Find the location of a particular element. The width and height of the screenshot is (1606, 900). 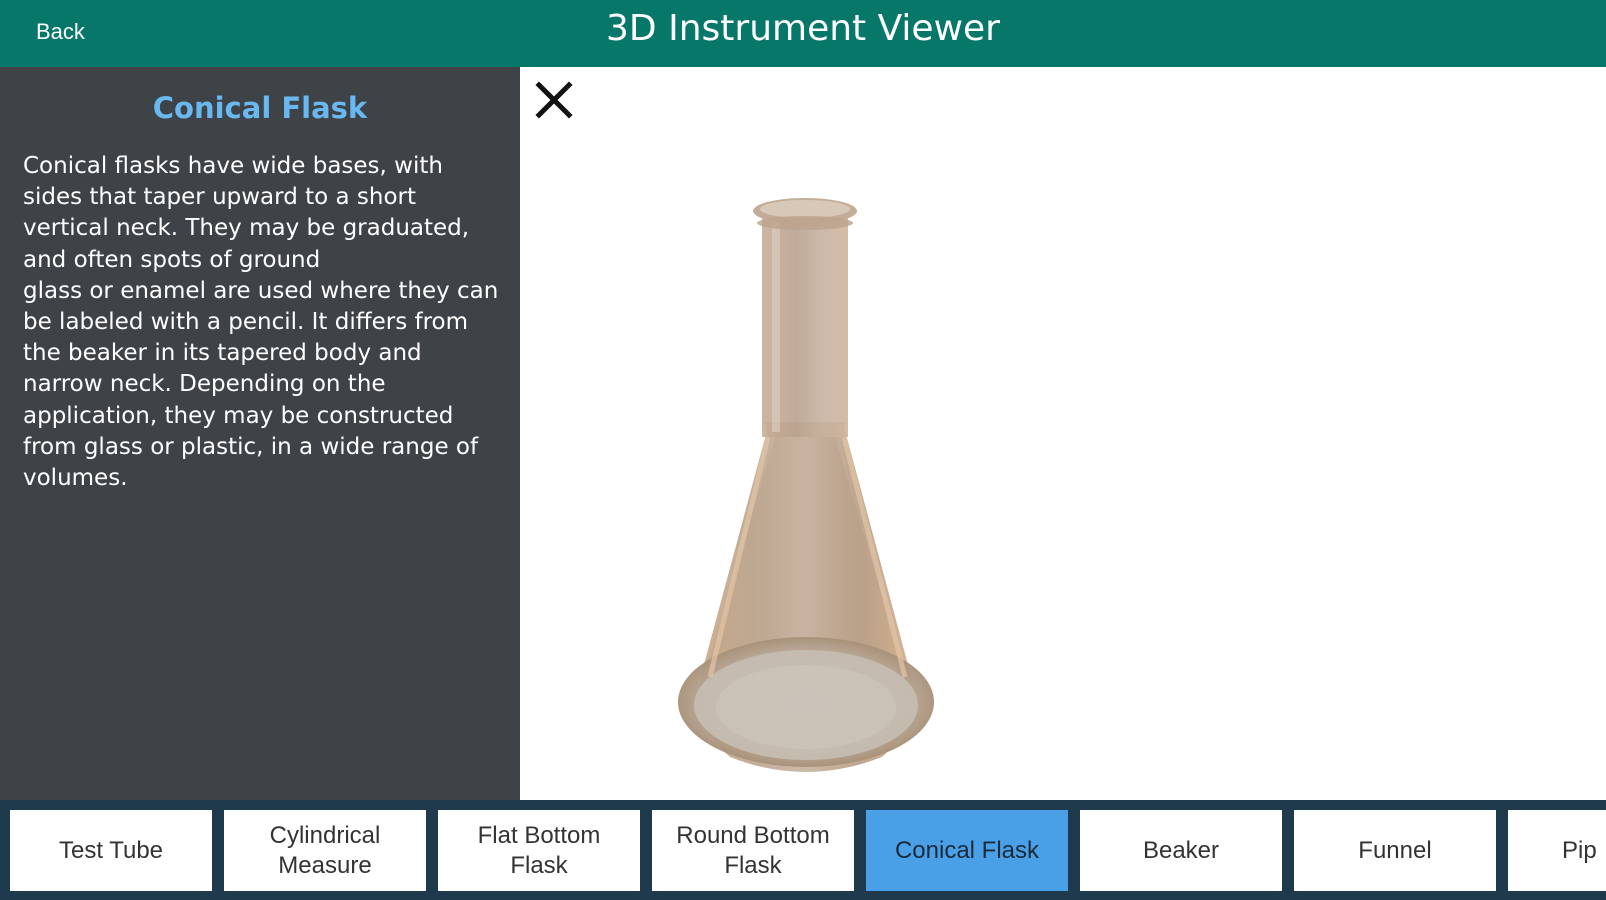

page-title: 3D Instrument Viewer is located at coordinates (803, 28).